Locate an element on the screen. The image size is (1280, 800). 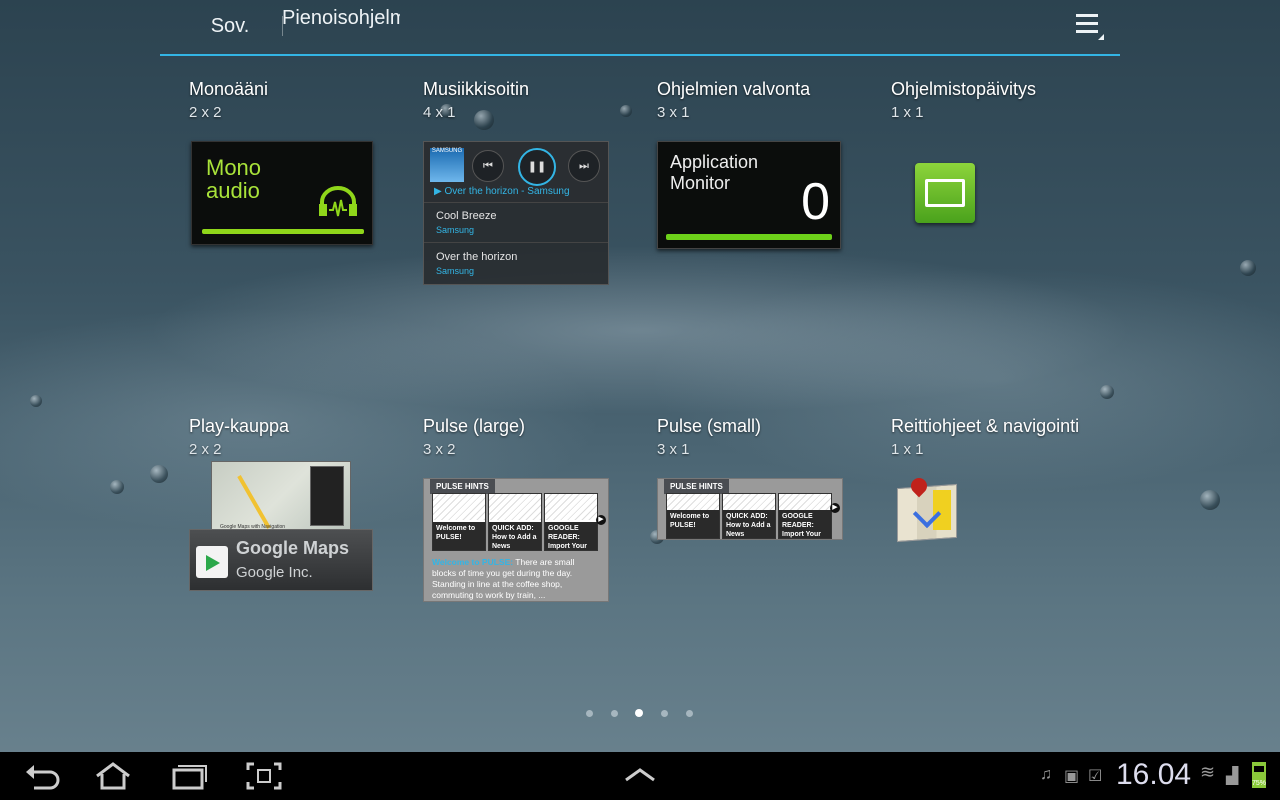
widget-title: Ohjelmistopäivitys is located at coordinates (964, 89).